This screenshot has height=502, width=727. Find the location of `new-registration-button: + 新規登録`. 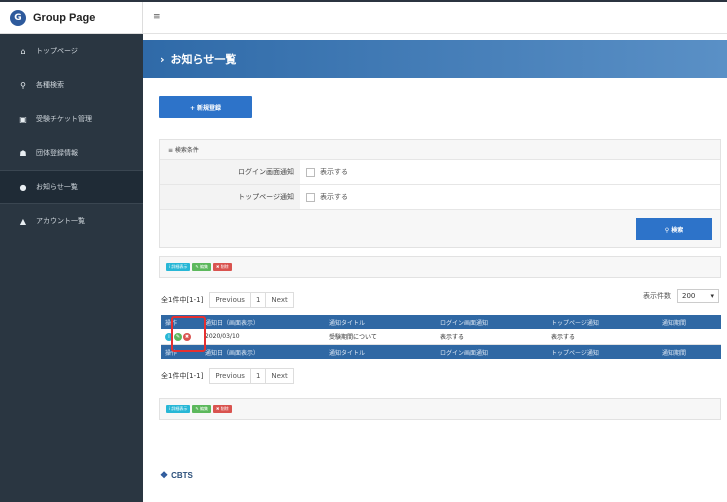

new-registration-button: + 新規登録 is located at coordinates (205, 107).